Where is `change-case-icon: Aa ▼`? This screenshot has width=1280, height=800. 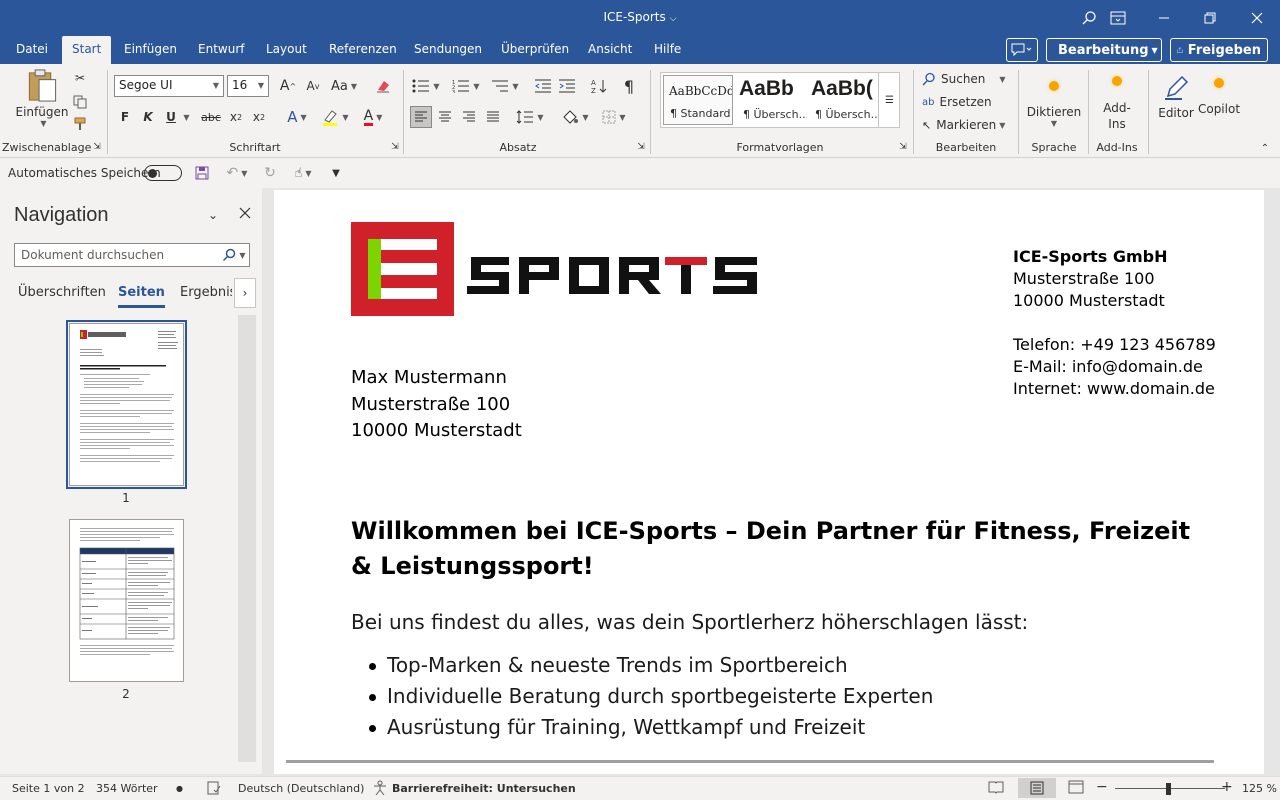
change-case-icon: Aa ▼ is located at coordinates (344, 86).